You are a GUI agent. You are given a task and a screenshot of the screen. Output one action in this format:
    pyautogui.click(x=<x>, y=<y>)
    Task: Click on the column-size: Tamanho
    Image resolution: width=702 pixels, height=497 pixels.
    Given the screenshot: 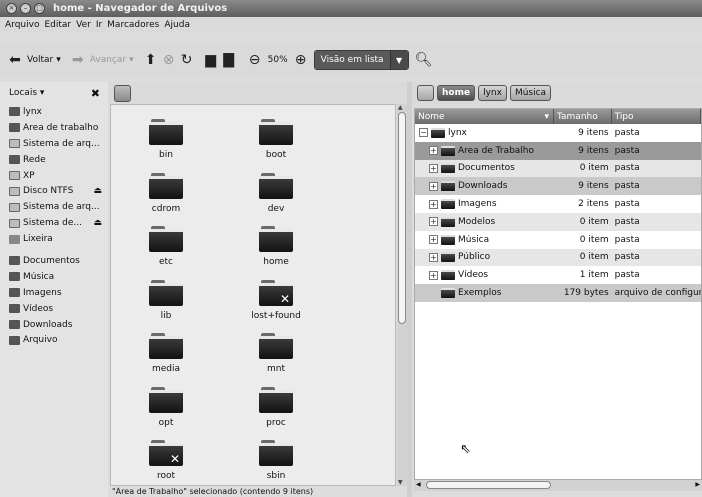 What is the action you would take?
    pyautogui.click(x=583, y=116)
    